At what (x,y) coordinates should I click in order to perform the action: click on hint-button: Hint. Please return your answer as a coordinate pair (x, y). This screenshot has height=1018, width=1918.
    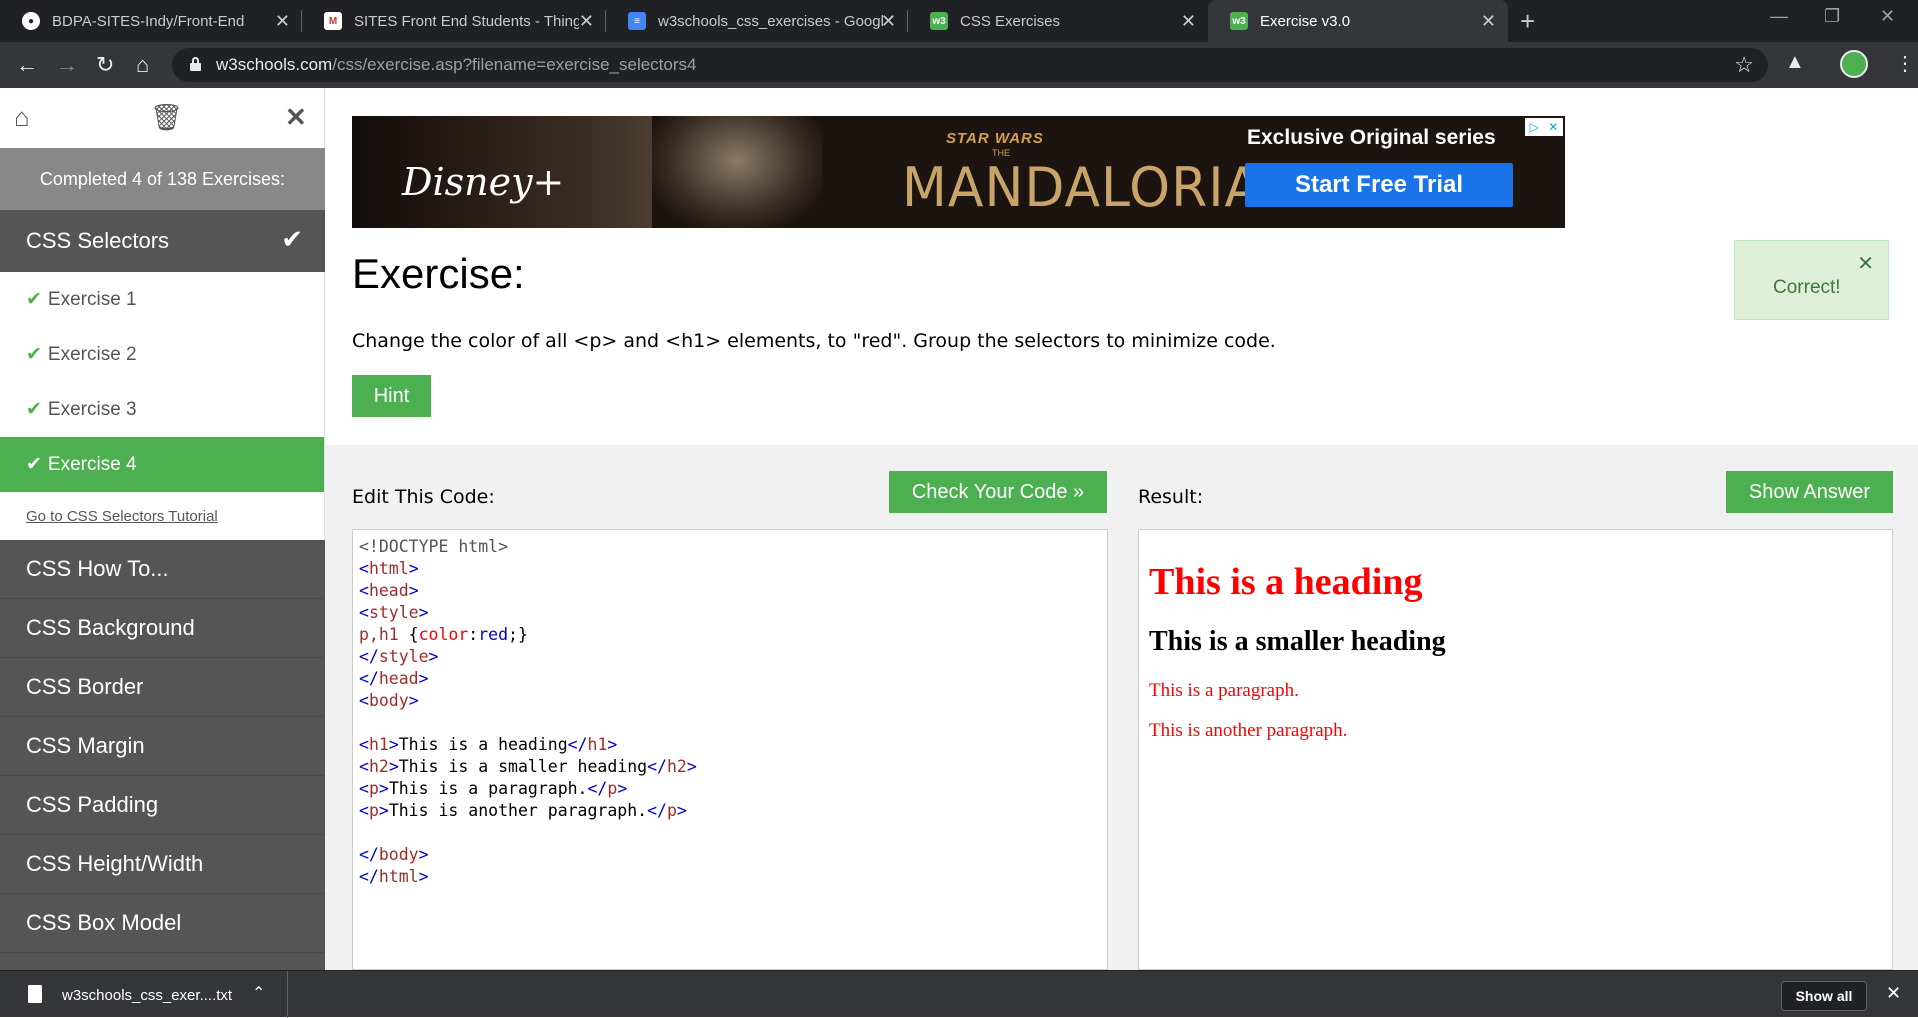
    Looking at the image, I should click on (391, 396).